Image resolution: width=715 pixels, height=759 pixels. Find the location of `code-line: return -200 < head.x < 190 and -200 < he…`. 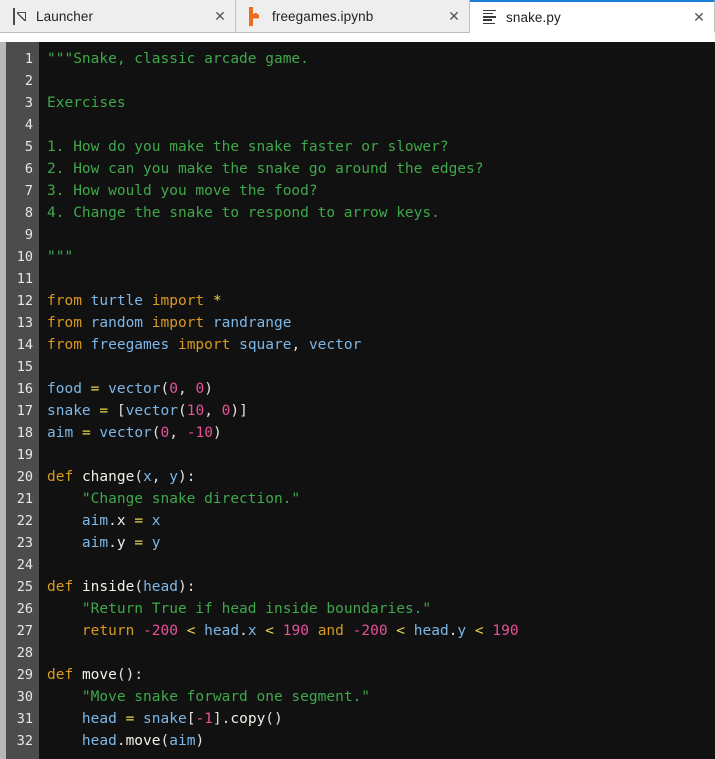

code-line: return -200 < head.x < 190 and -200 < he… is located at coordinates (381, 631).